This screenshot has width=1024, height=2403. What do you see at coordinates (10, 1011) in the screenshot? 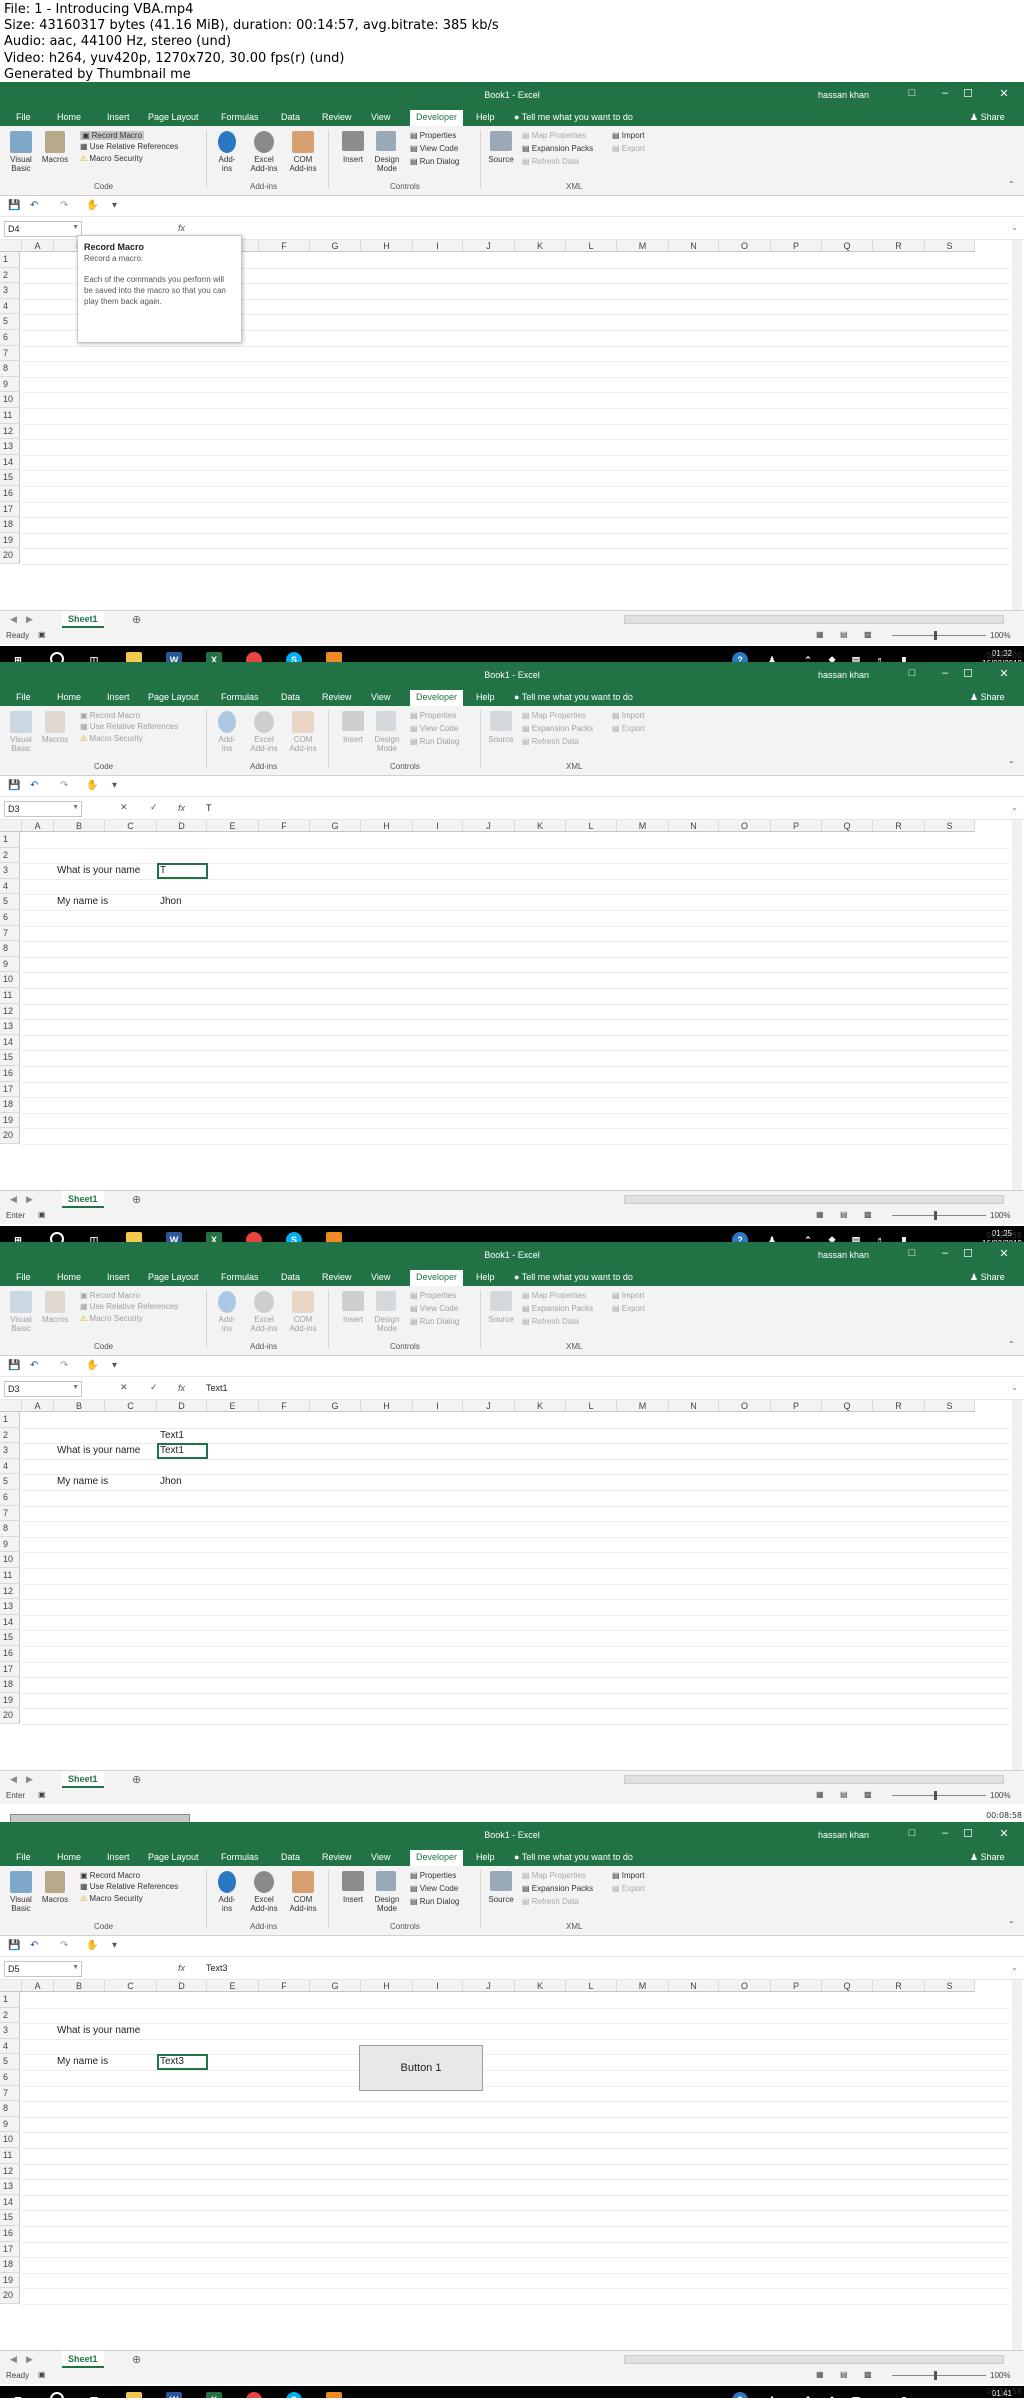
I see `row-header: 12` at bounding box center [10, 1011].